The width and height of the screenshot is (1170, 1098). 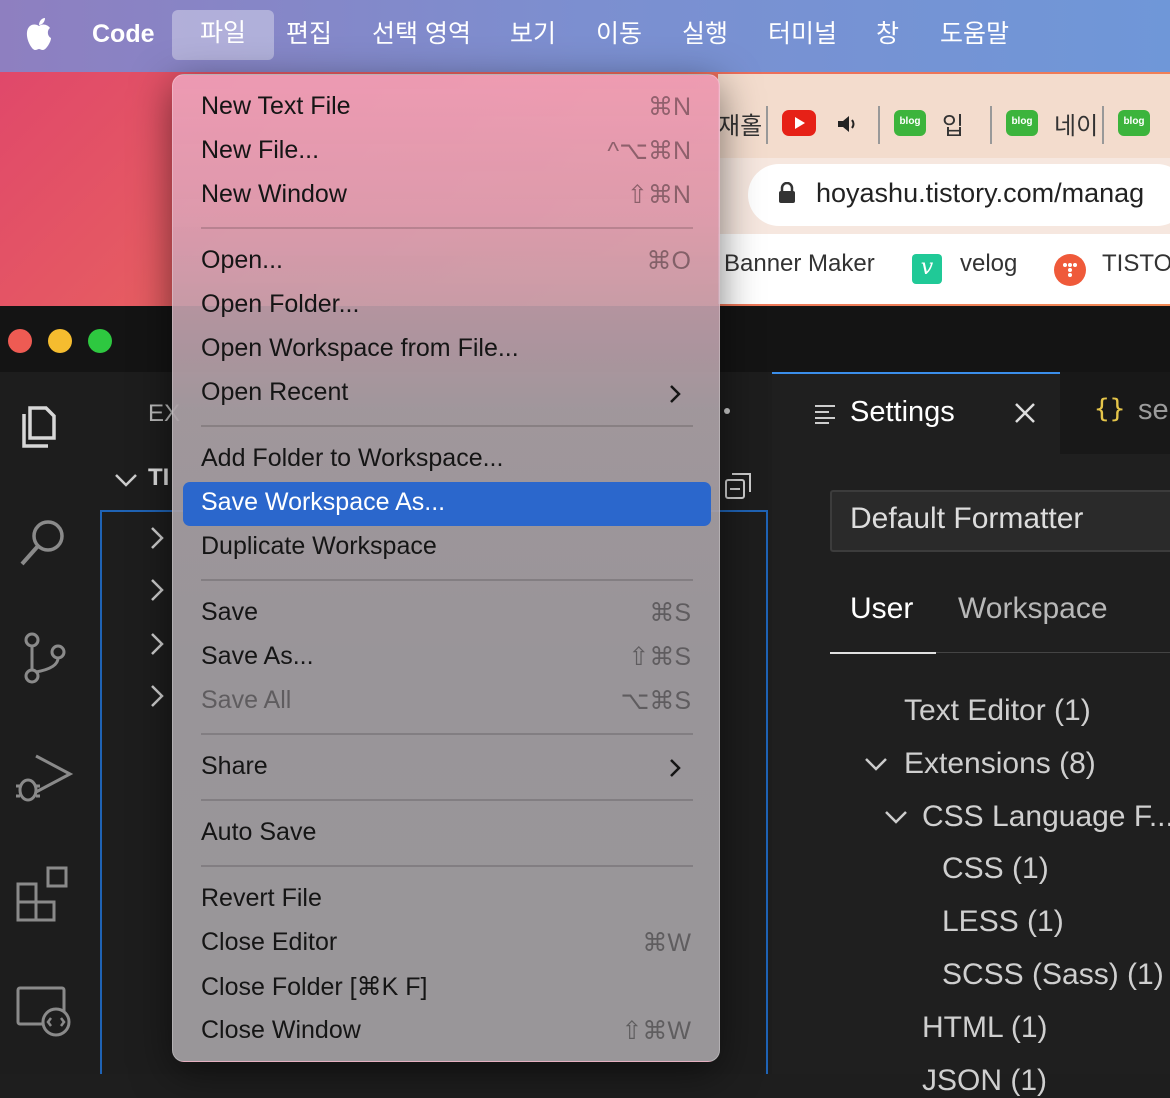 What do you see at coordinates (656, 1031) in the screenshot?
I see `menu-shortcut: ⇧⌘W` at bounding box center [656, 1031].